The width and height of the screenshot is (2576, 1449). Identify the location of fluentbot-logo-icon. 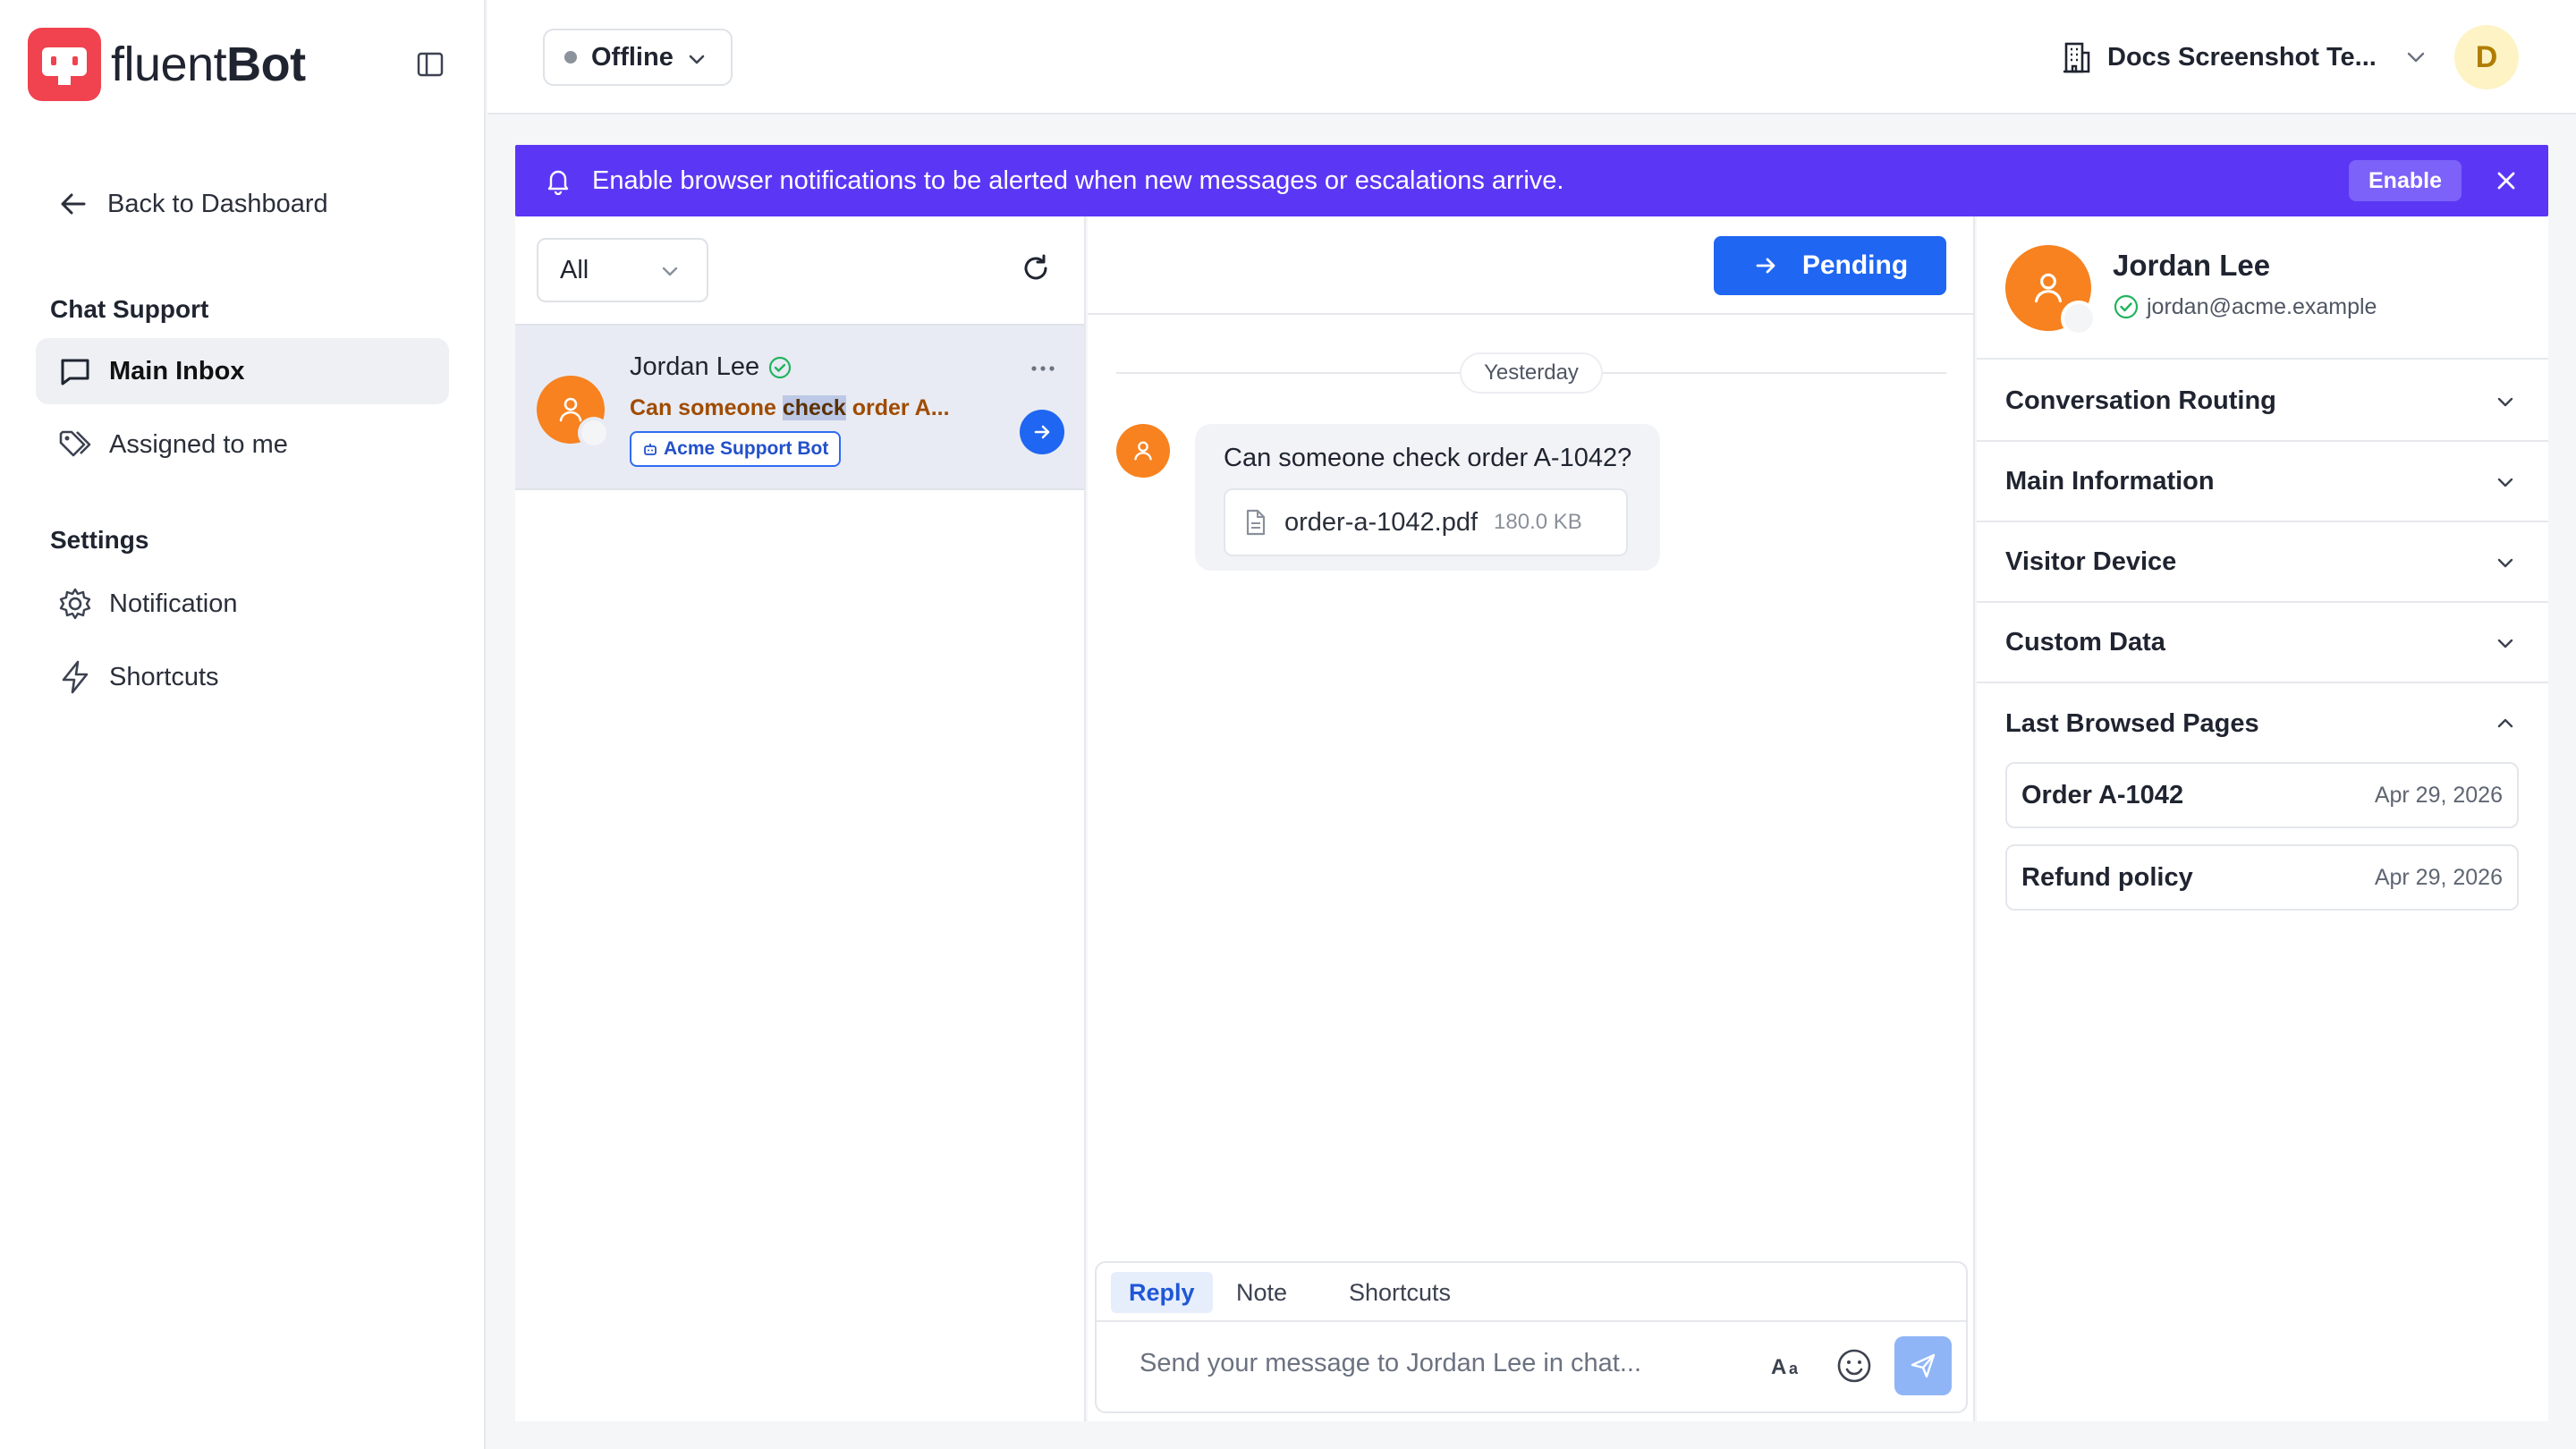
(64, 64).